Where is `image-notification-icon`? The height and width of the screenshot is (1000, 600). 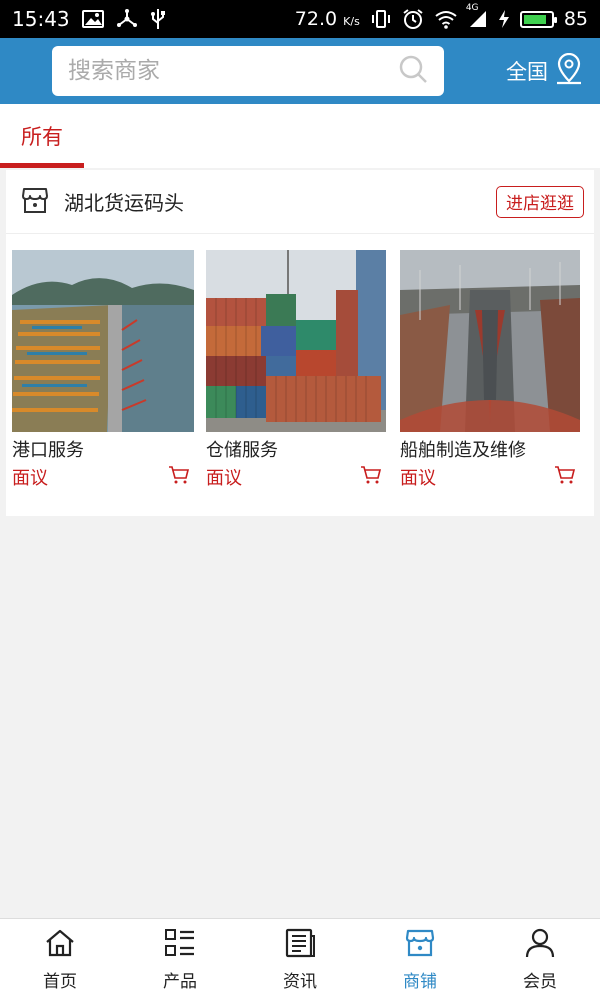
image-notification-icon is located at coordinates (92, 19).